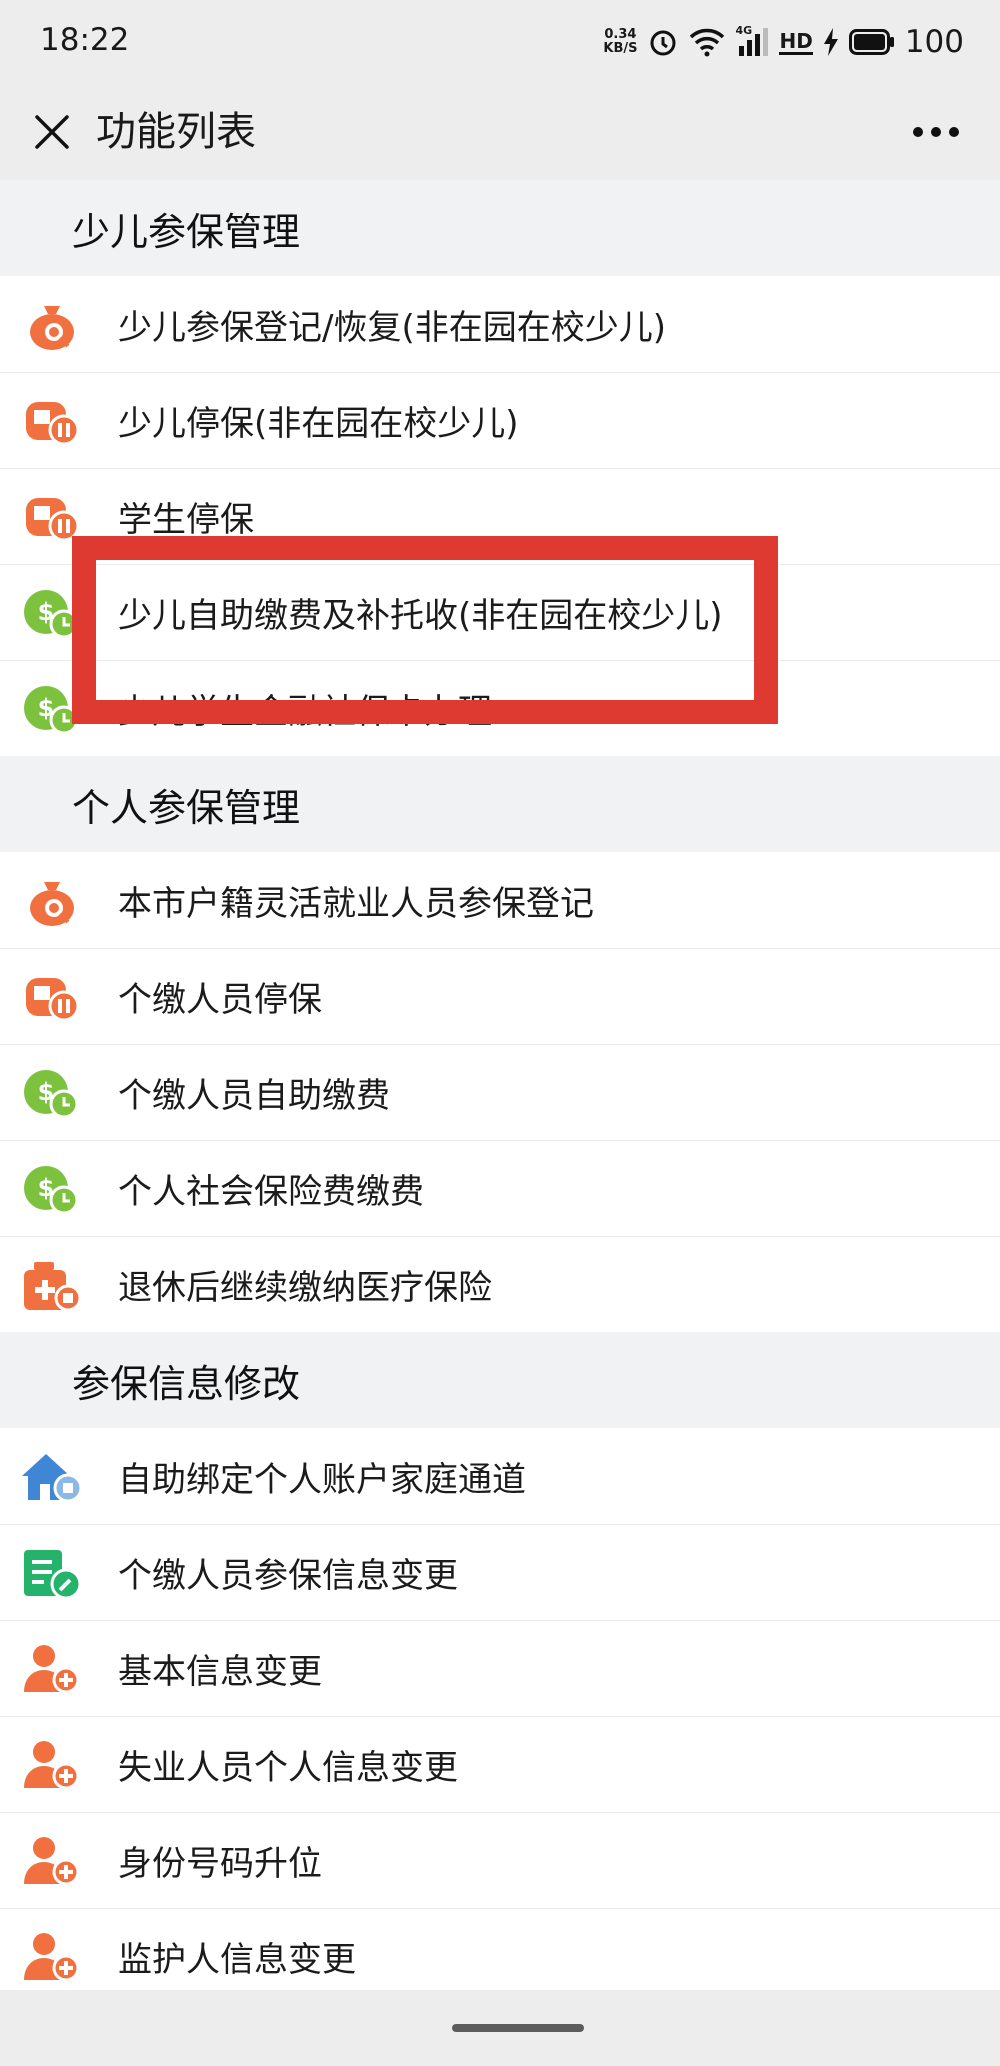  Describe the element at coordinates (322, 1479) in the screenshot. I see `list-item-label: 自助绑定个人账户家庭通道` at that location.